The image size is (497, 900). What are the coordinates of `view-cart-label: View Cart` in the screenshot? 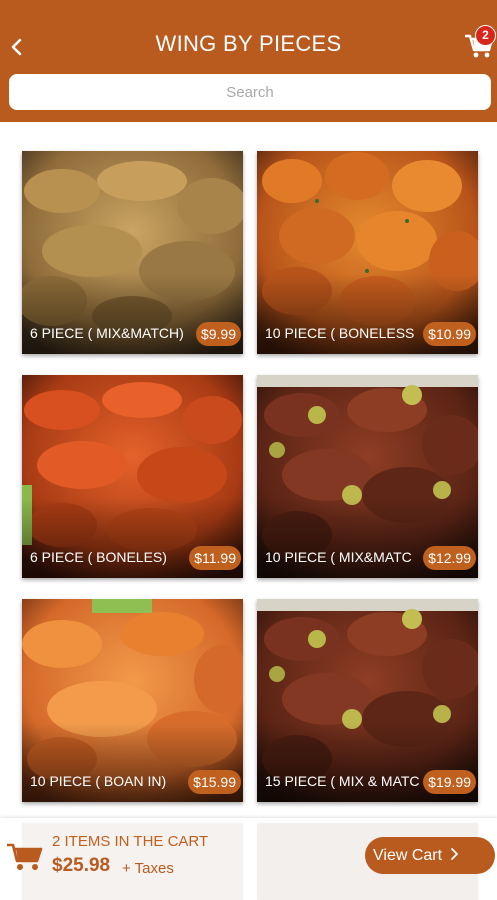 It's located at (408, 855).